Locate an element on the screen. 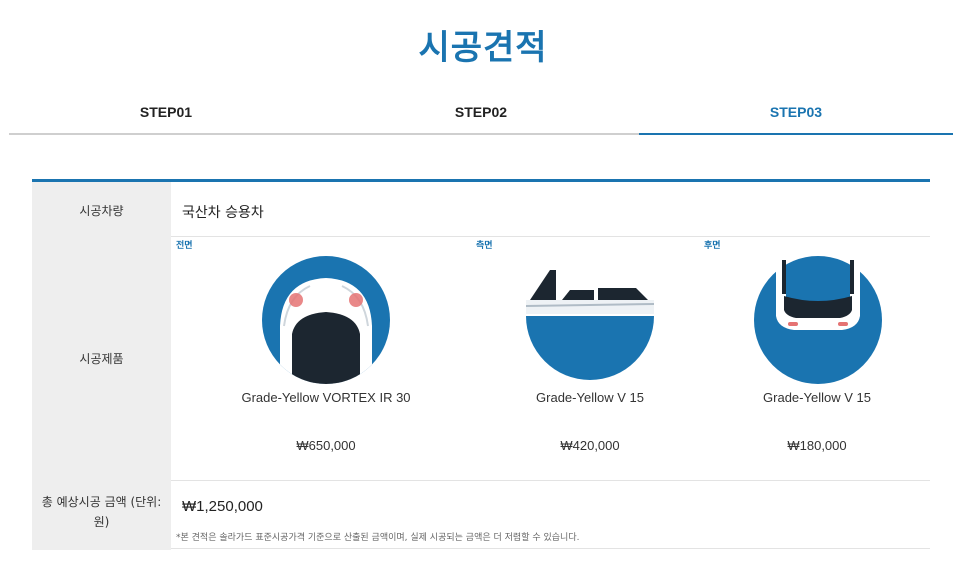 Image resolution: width=966 pixels, height=566 pixels. step-tabs: STEP01 STEP02 STEP03 is located at coordinates (481, 114).